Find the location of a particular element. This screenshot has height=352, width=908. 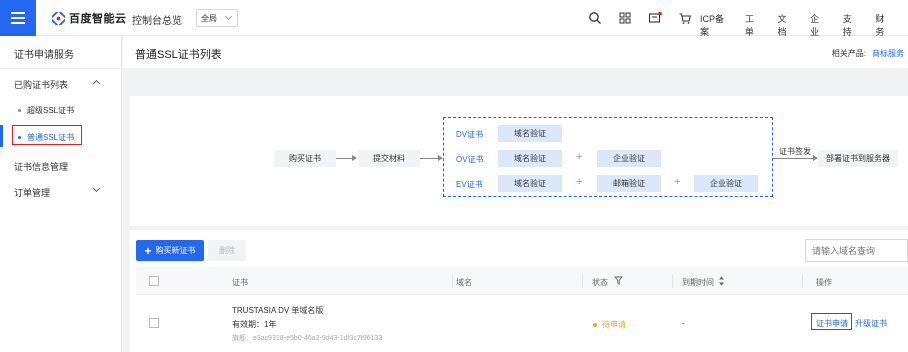

button-label: 购买新证书 is located at coordinates (175, 250).